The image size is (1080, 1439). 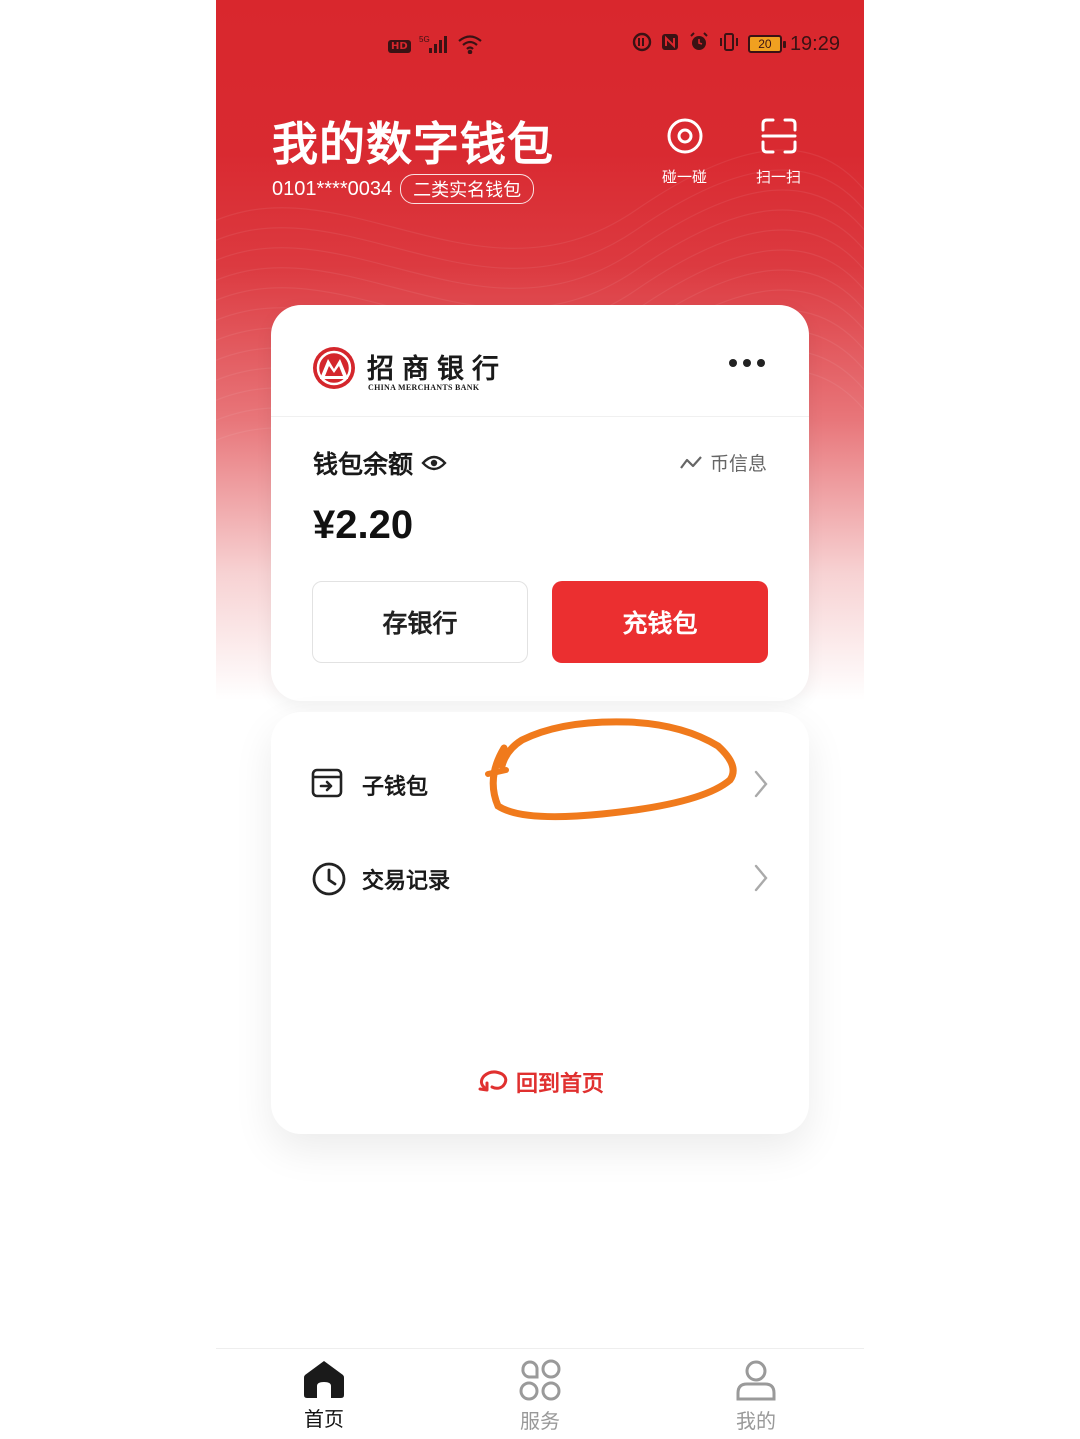 What do you see at coordinates (756, 1421) in the screenshot?
I see `nav-mine-label: 我的` at bounding box center [756, 1421].